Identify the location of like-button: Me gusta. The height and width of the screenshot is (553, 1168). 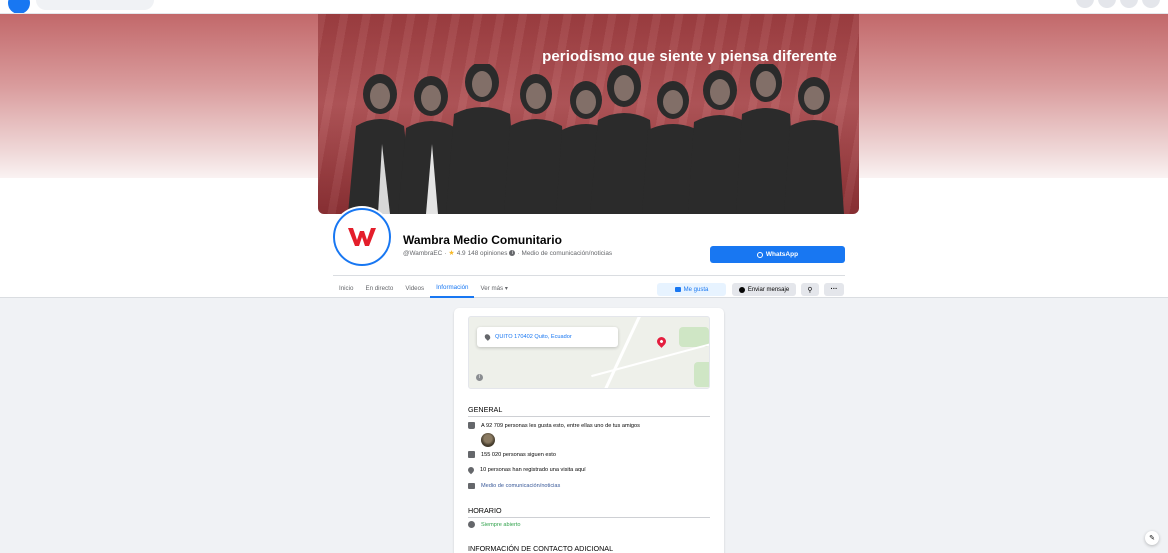
(691, 289).